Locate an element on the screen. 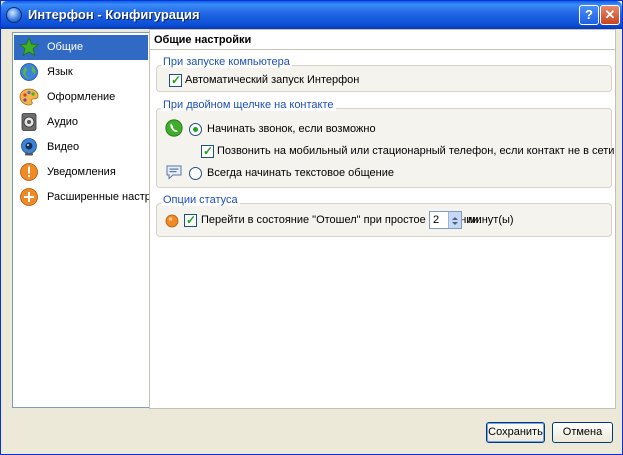  palette-icon is located at coordinates (29, 97).